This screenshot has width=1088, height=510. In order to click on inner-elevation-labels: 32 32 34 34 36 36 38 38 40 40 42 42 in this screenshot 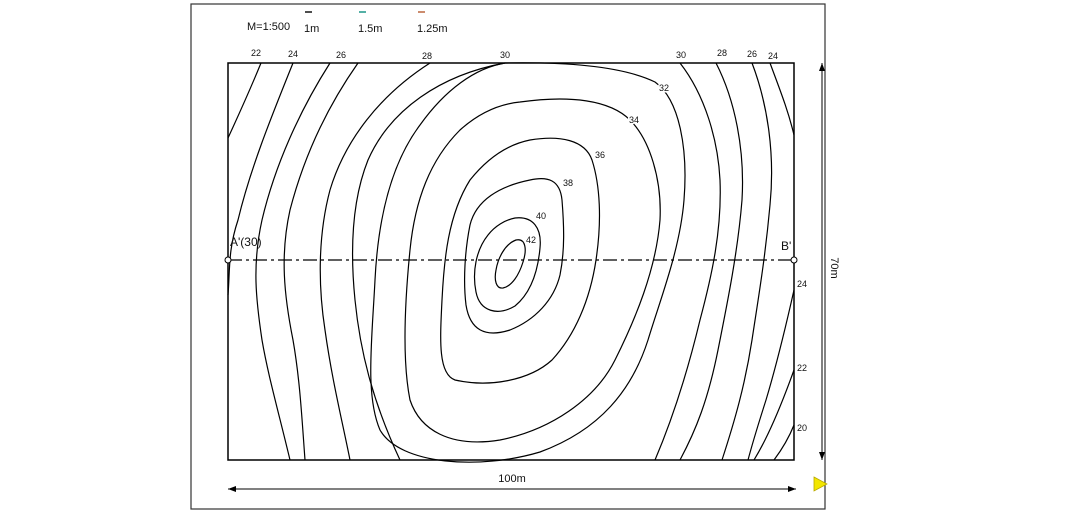, I will do `click(598, 164)`.